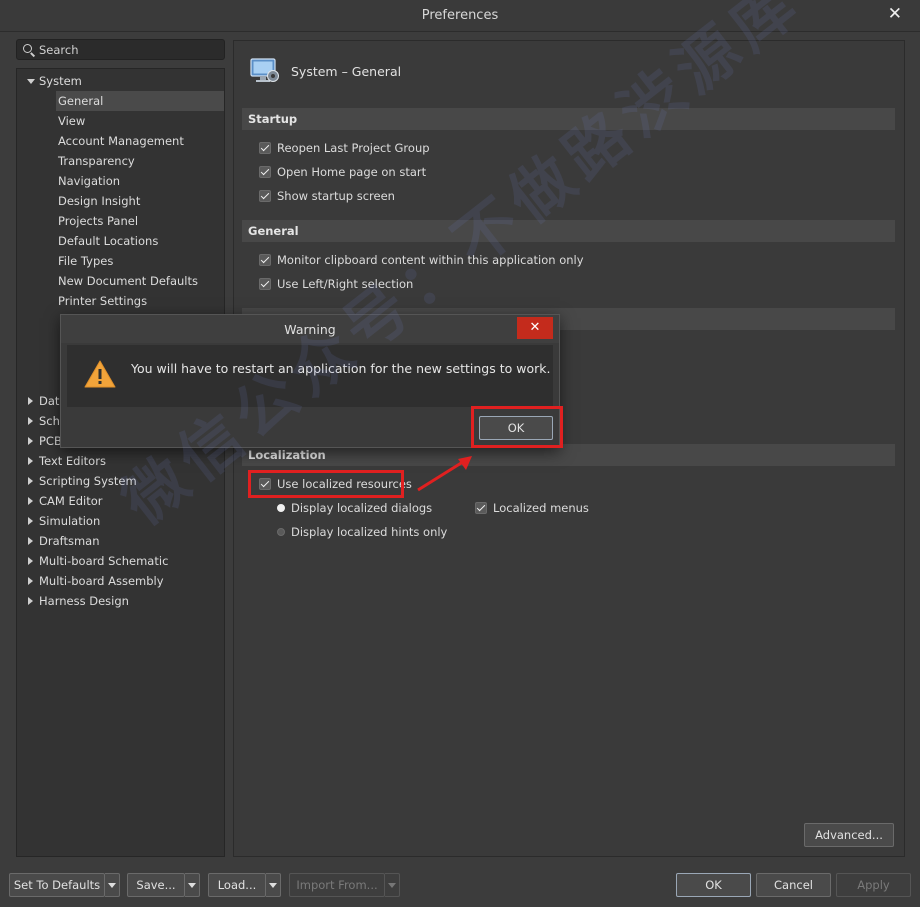 The image size is (920, 907). I want to click on page-title: System – General, so click(346, 71).